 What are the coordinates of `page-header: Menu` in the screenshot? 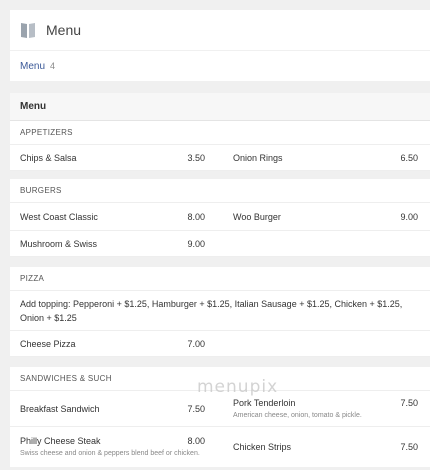 It's located at (220, 30).